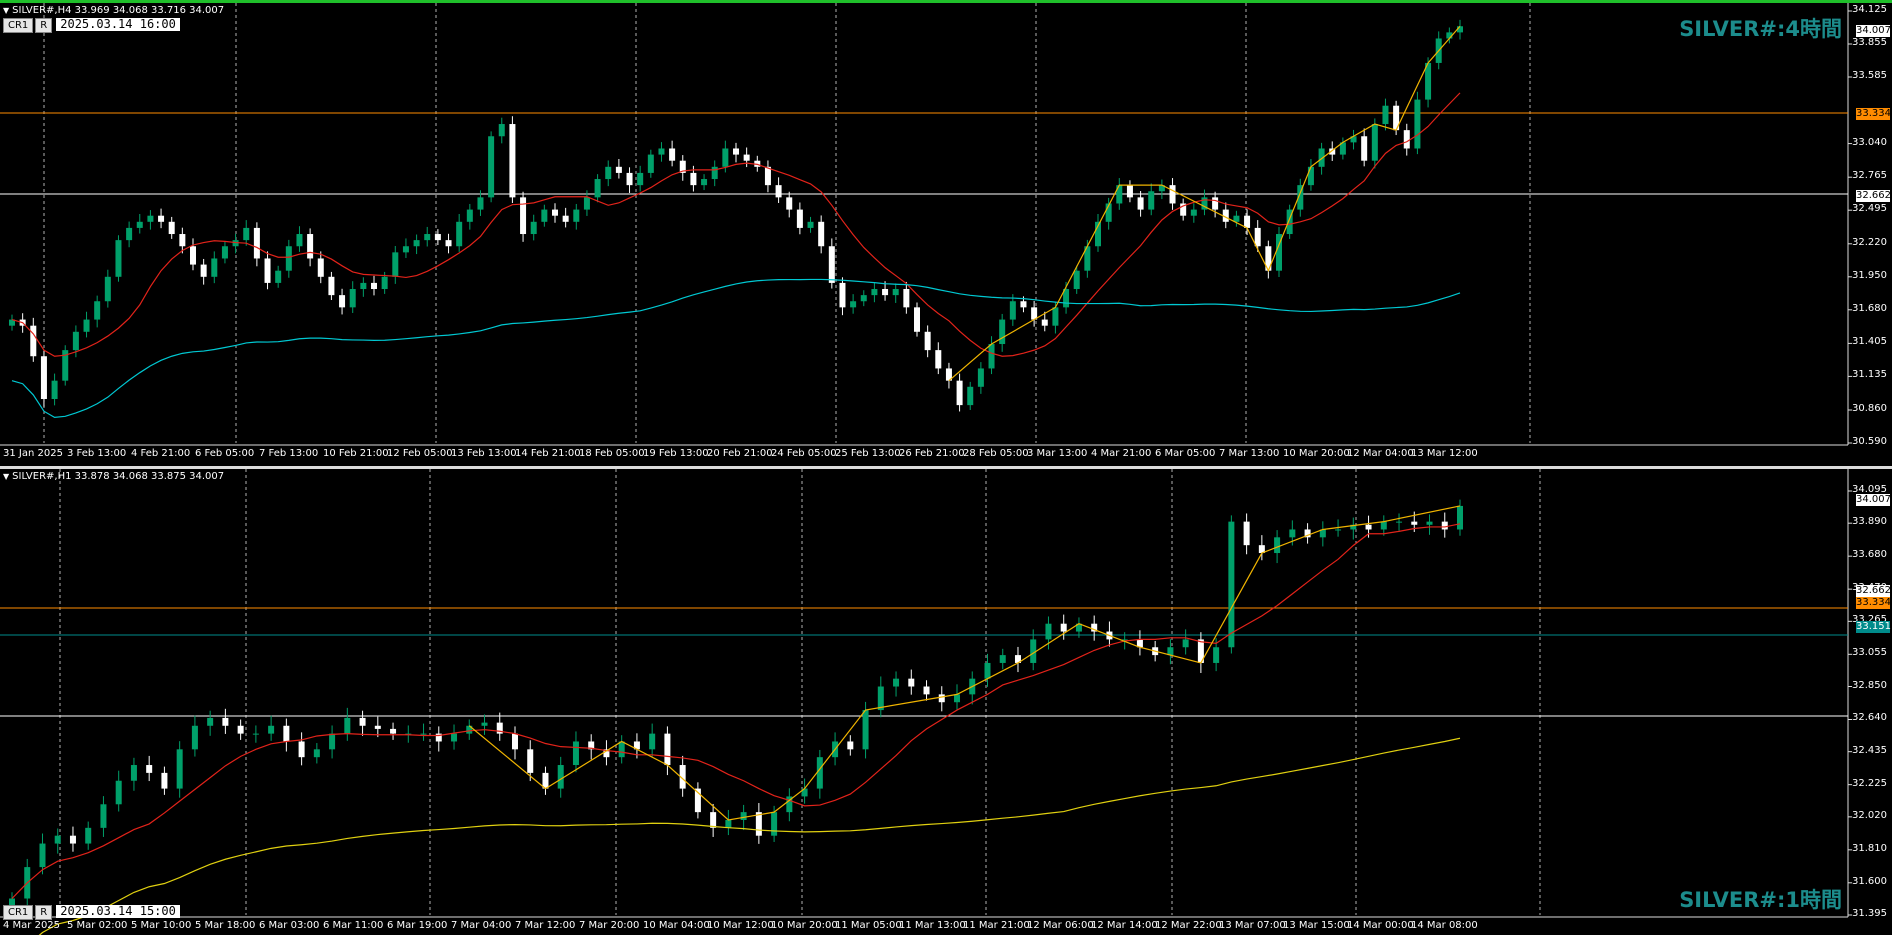 The height and width of the screenshot is (935, 1892). What do you see at coordinates (868, 453) in the screenshot?
I see `x-tick-label: 25 Feb 13:00` at bounding box center [868, 453].